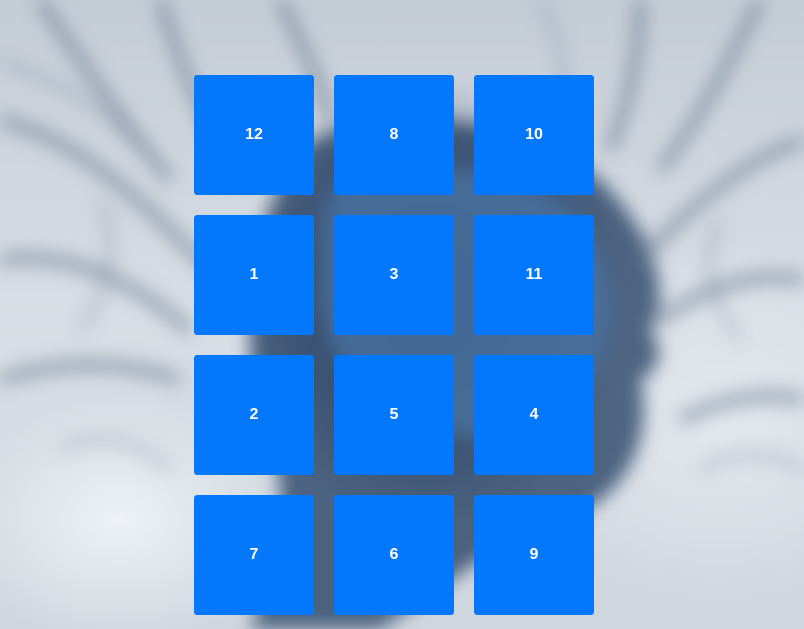 The height and width of the screenshot is (629, 804). What do you see at coordinates (254, 555) in the screenshot?
I see `puzzle-tile: 7` at bounding box center [254, 555].